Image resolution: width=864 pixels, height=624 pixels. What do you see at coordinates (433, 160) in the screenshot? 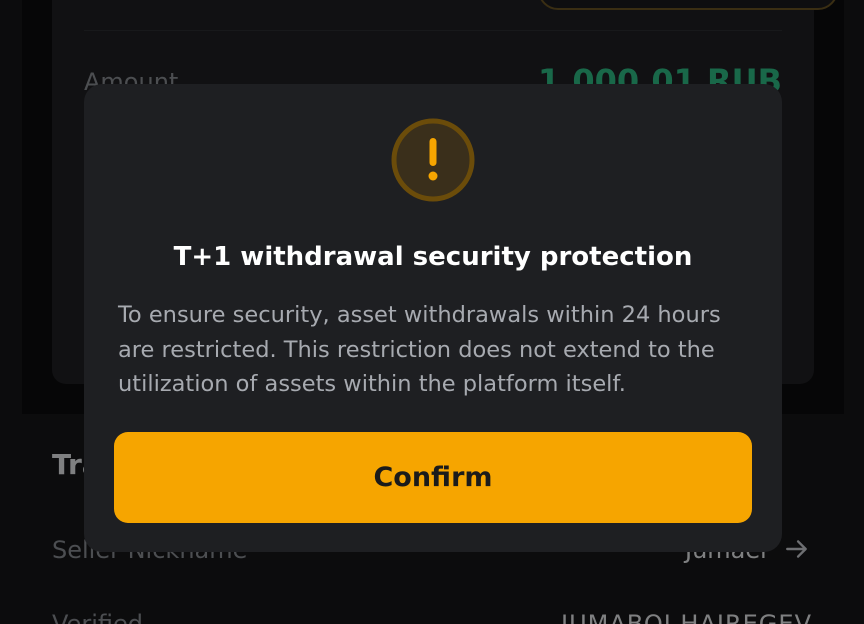
I see `warning-icon` at bounding box center [433, 160].